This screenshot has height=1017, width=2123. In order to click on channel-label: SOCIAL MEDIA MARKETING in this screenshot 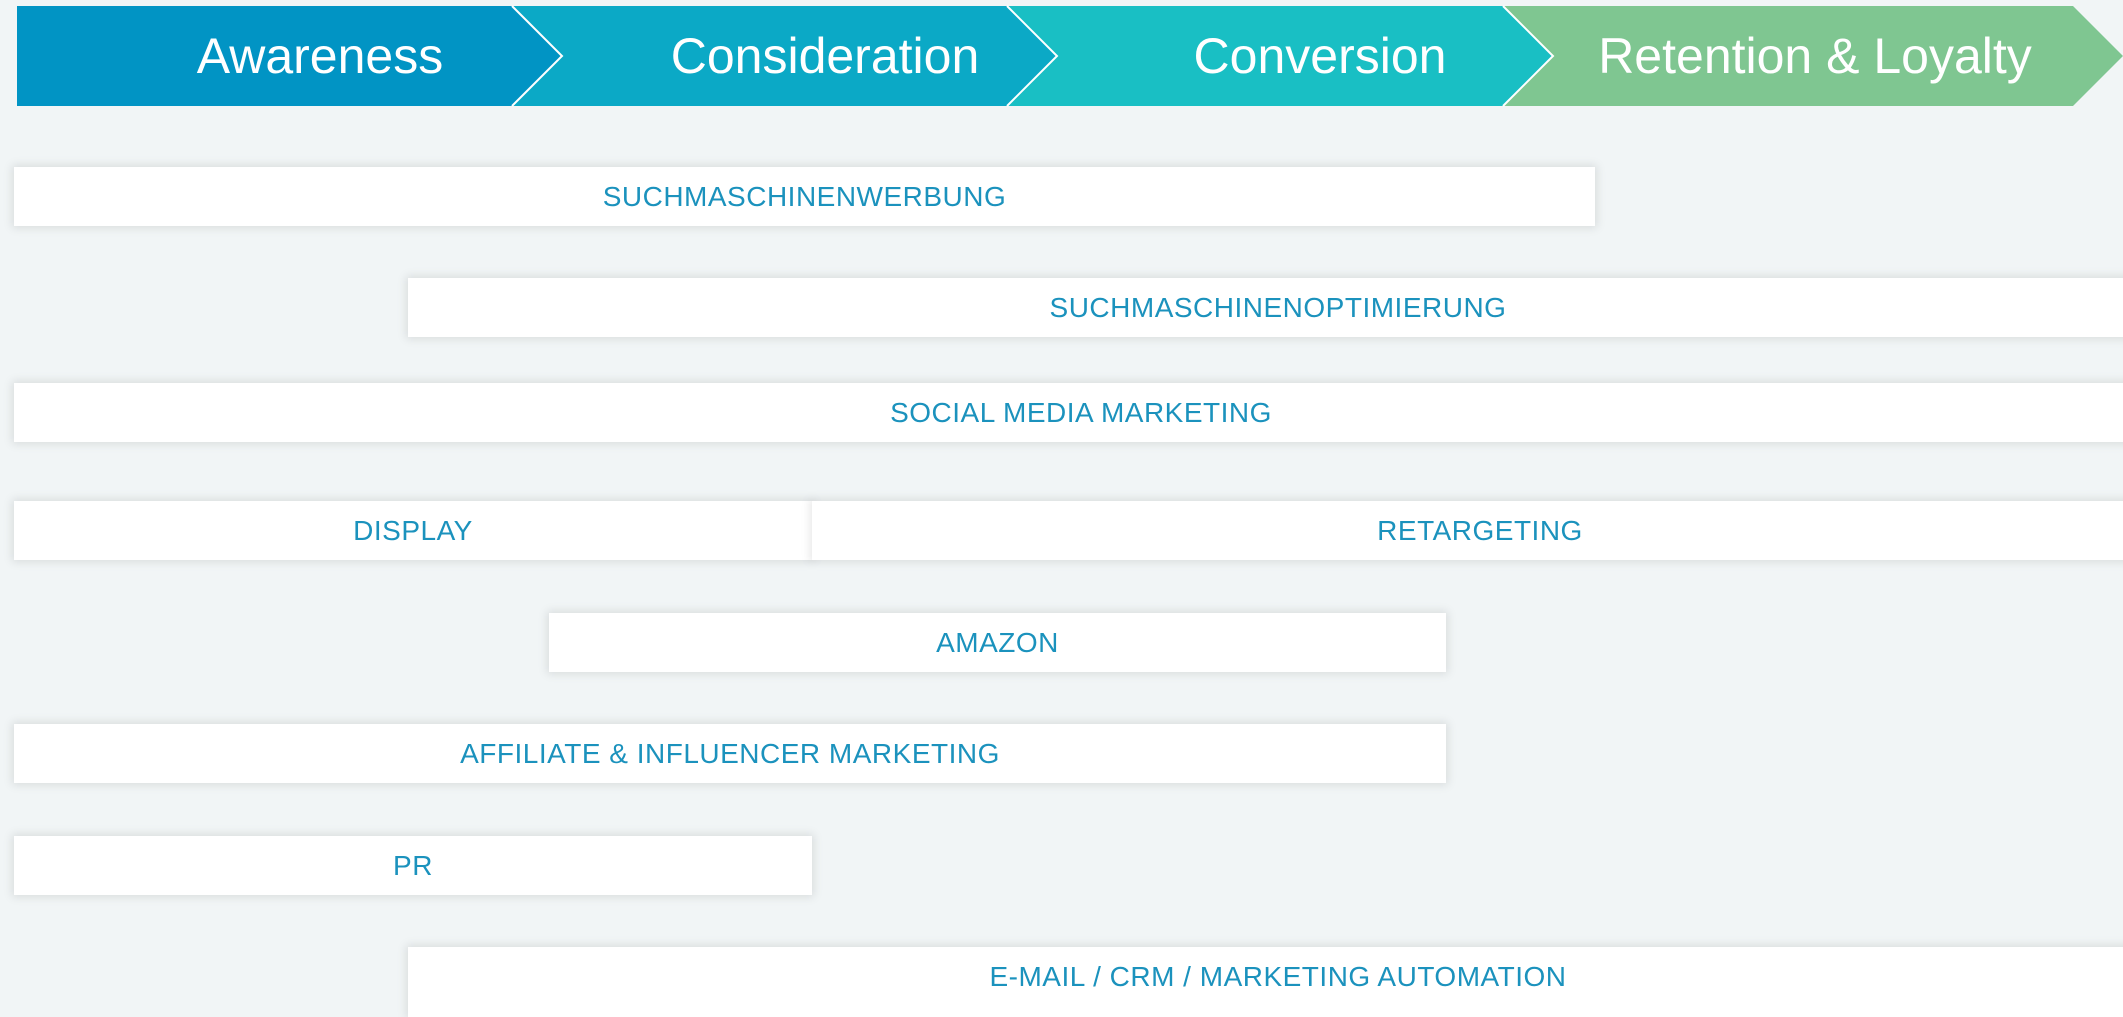, I will do `click(1081, 412)`.